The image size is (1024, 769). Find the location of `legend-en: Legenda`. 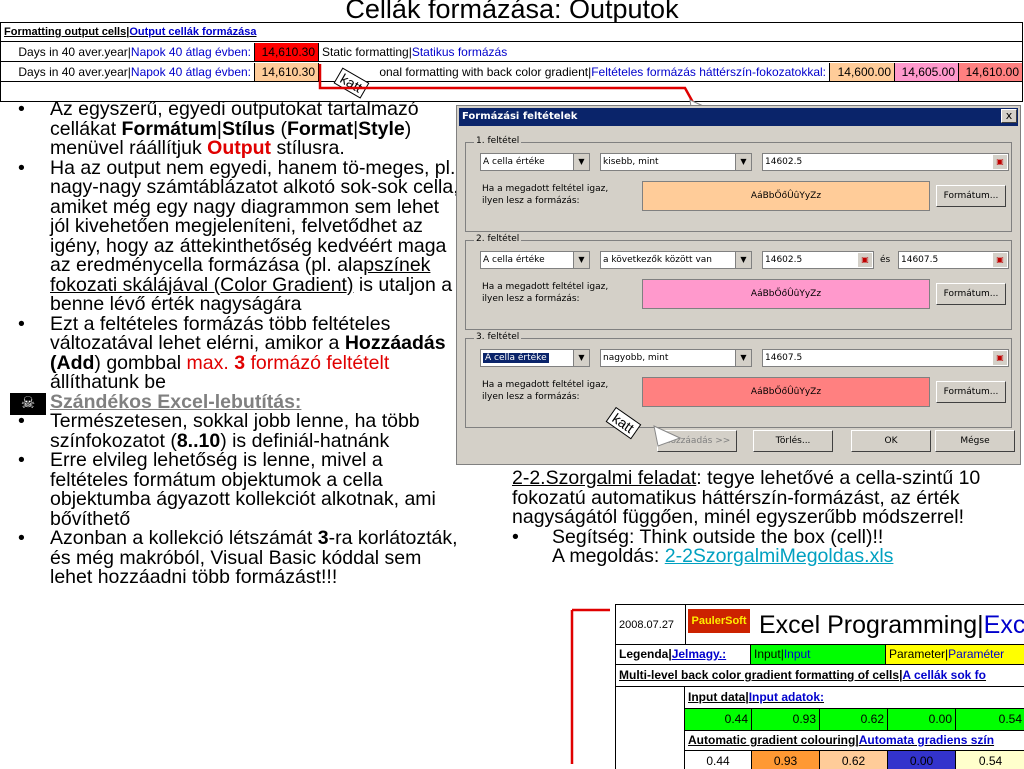

legend-en: Legenda is located at coordinates (644, 654).